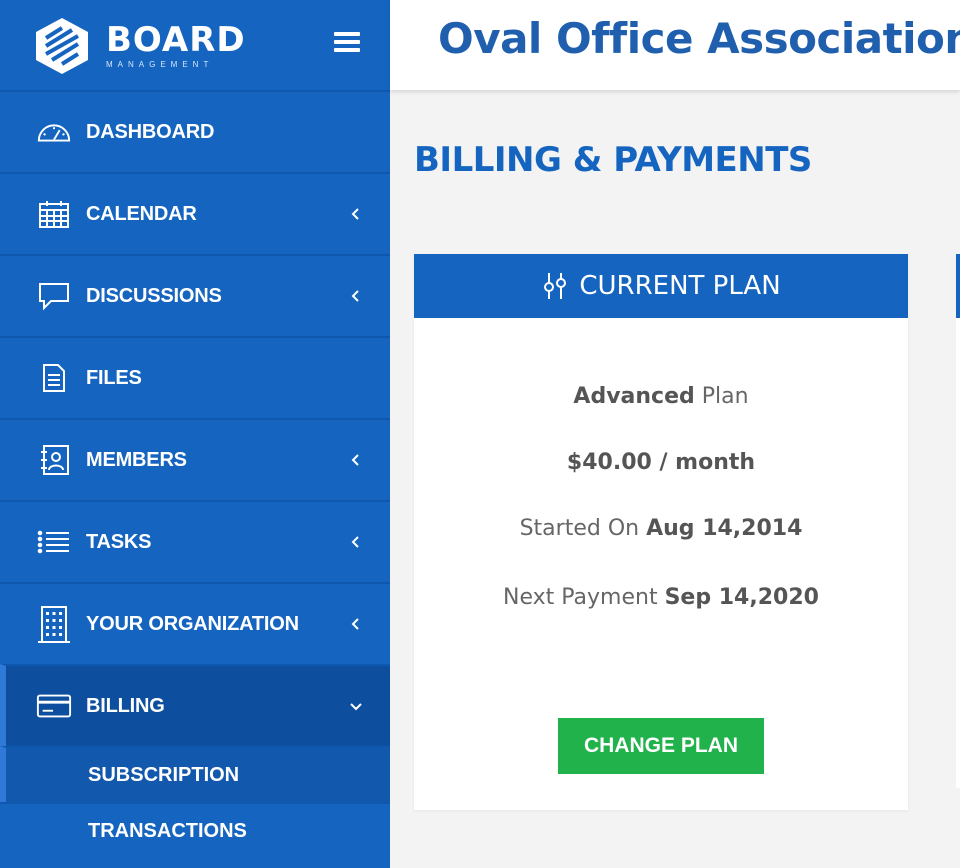 Image resolution: width=960 pixels, height=868 pixels. I want to click on sidebar-item-calendar: CALENDAR, so click(195, 213).